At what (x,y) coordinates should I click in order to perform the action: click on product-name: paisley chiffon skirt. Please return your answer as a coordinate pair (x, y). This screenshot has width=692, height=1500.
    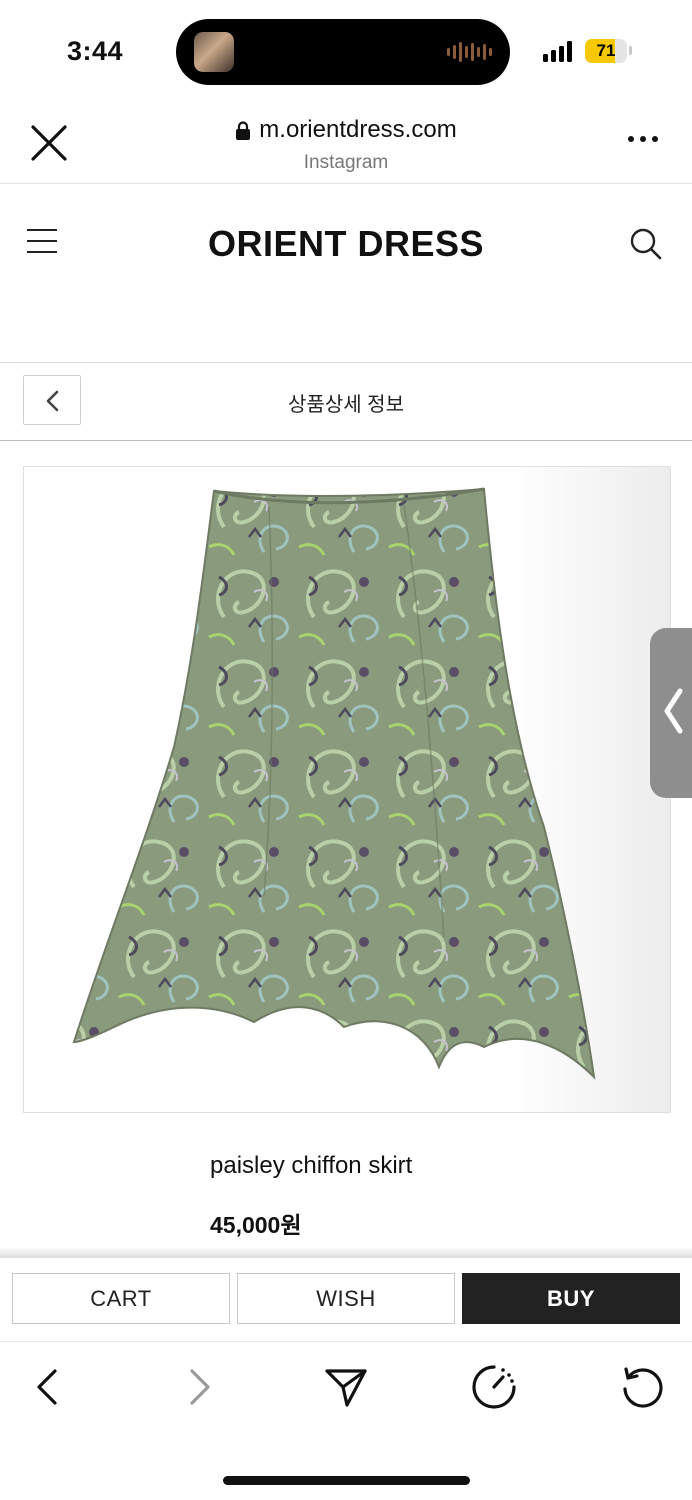
    Looking at the image, I should click on (311, 1165).